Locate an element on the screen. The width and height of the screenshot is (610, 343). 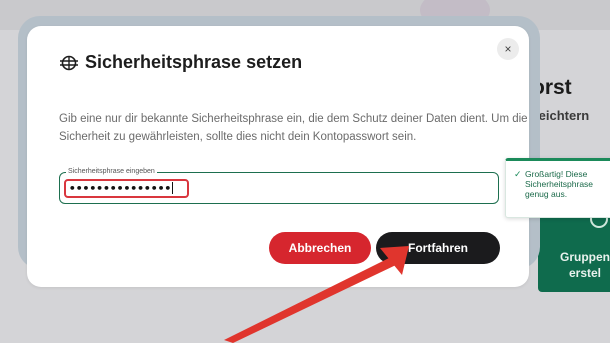
cancel-button: Abbrechen is located at coordinates (320, 248).